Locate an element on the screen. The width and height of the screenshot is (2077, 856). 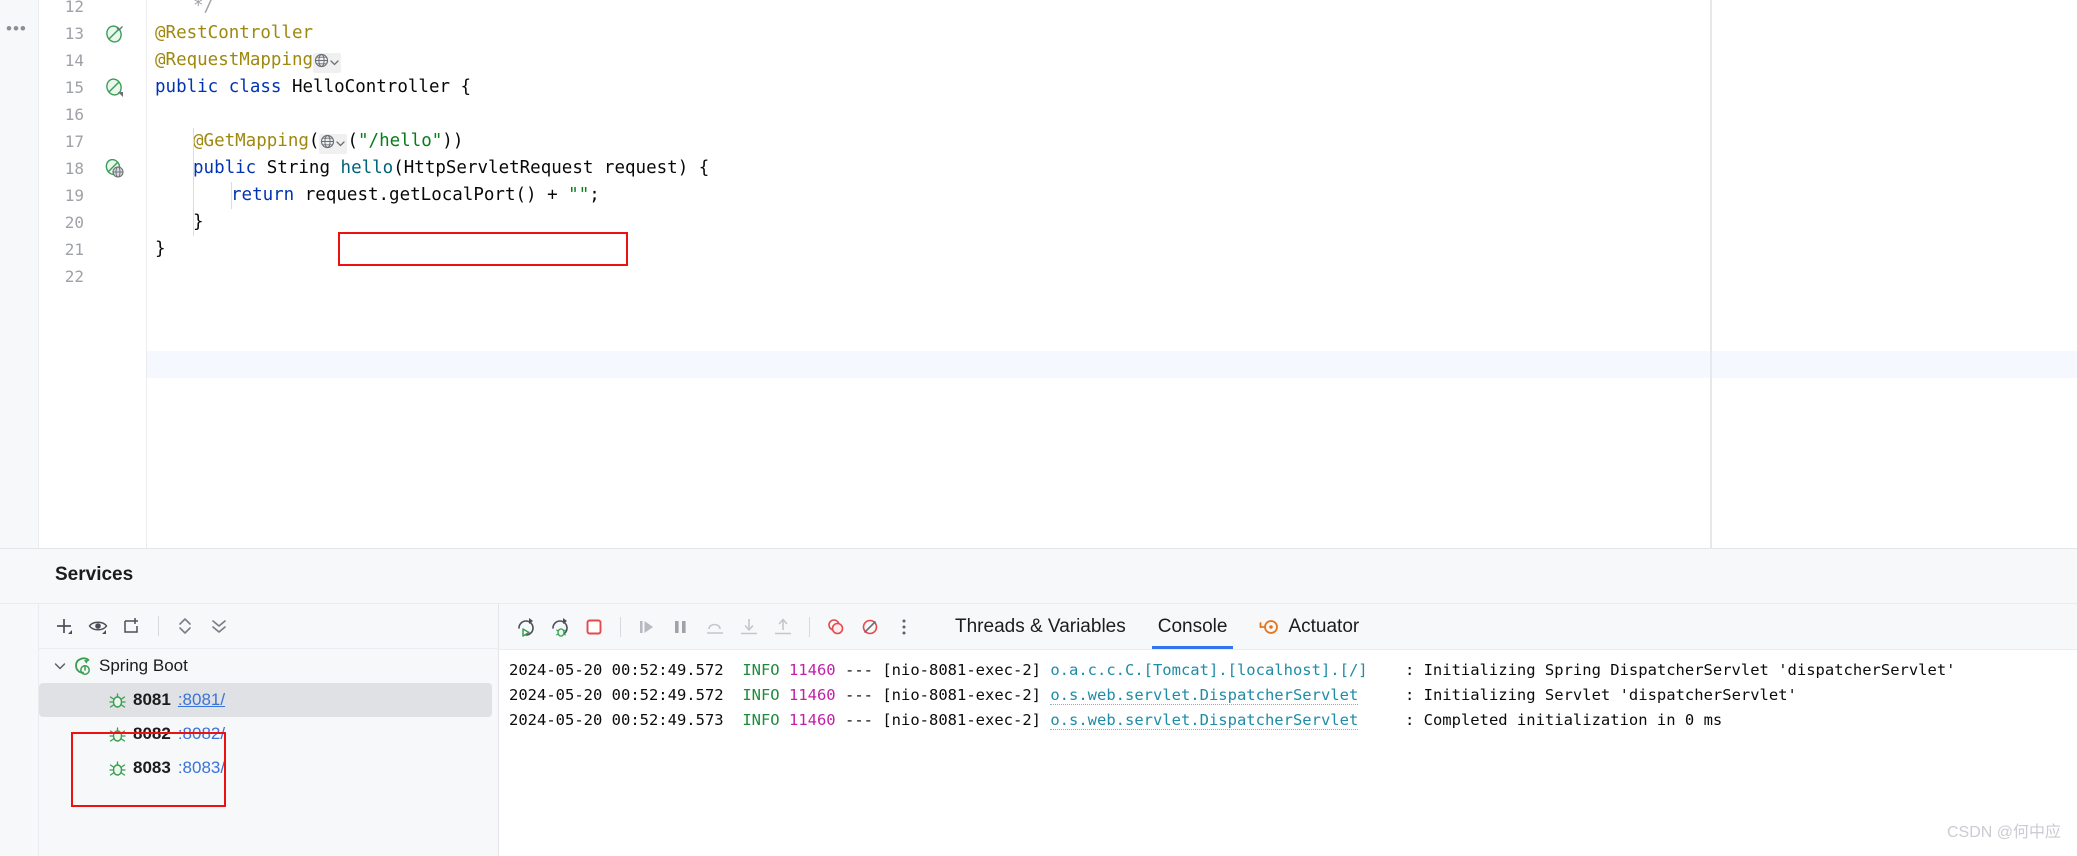
resume-program-button is located at coordinates (647, 627).